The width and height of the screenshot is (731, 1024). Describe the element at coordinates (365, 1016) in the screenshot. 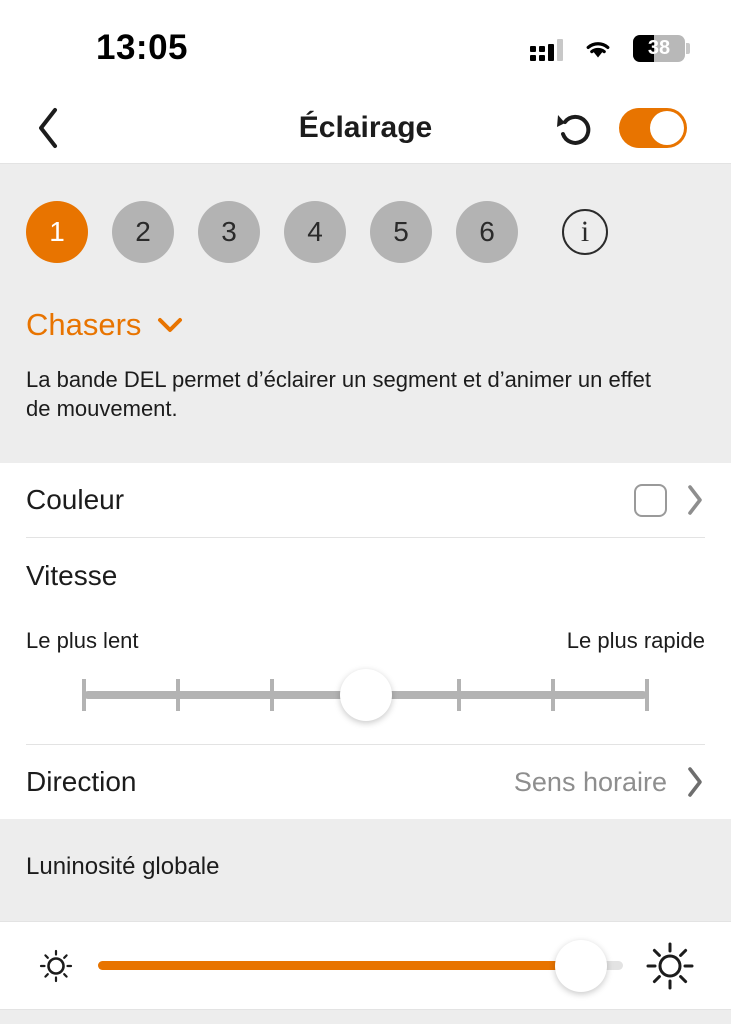

I see `bottom-section` at that location.